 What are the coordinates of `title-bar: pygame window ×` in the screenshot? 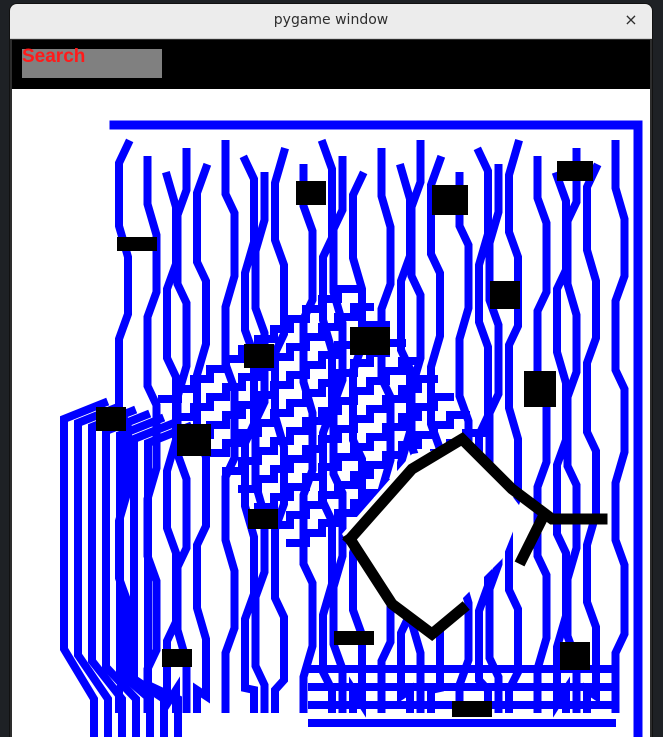 It's located at (331, 21).